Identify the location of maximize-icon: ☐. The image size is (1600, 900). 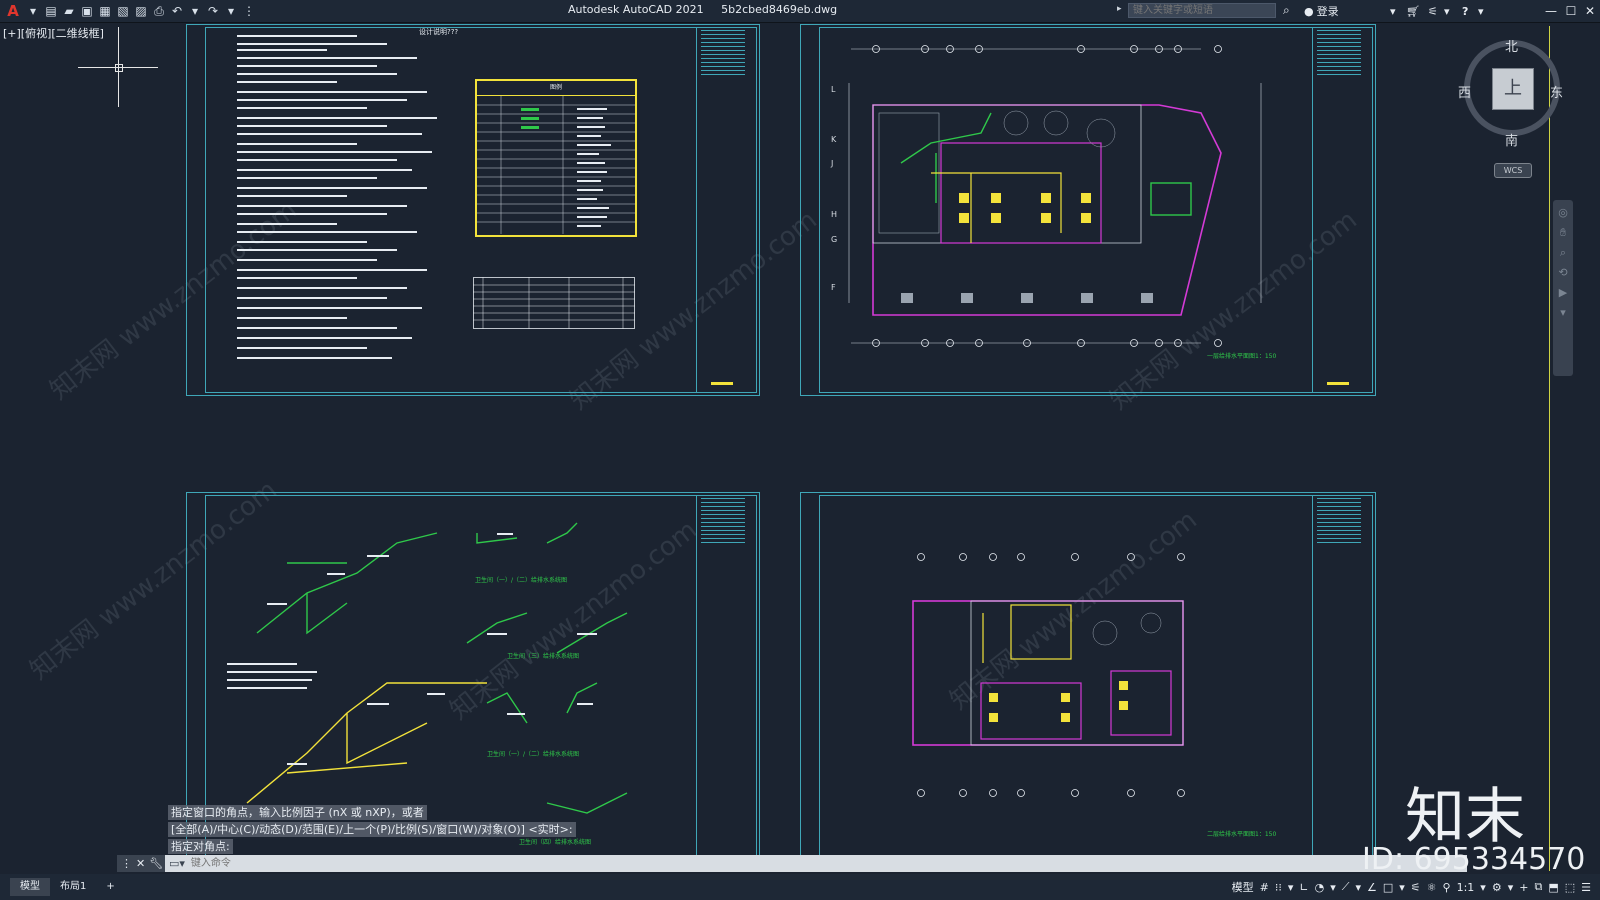
(1571, 11).